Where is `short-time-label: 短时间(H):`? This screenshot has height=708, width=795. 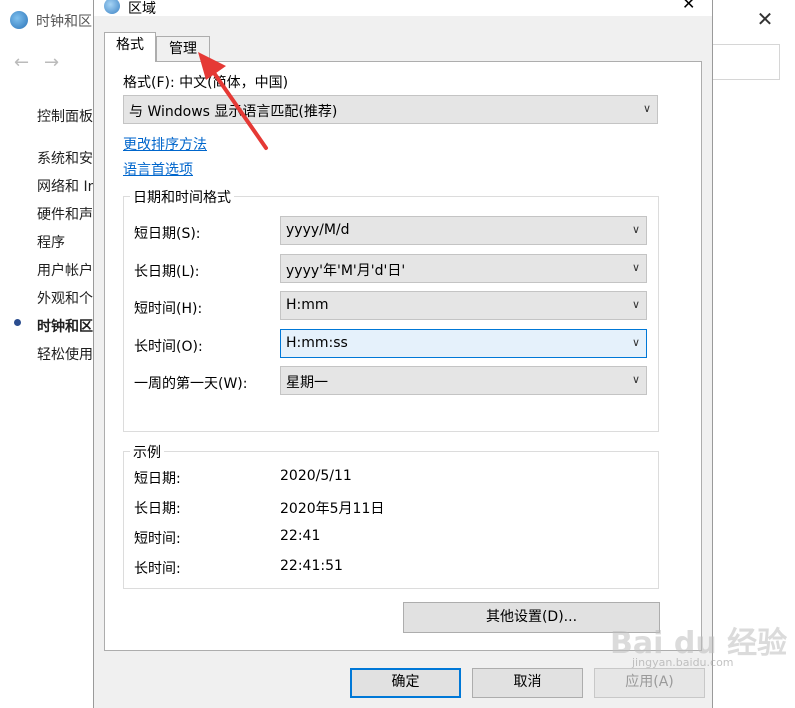 short-time-label: 短时间(H): is located at coordinates (168, 309).